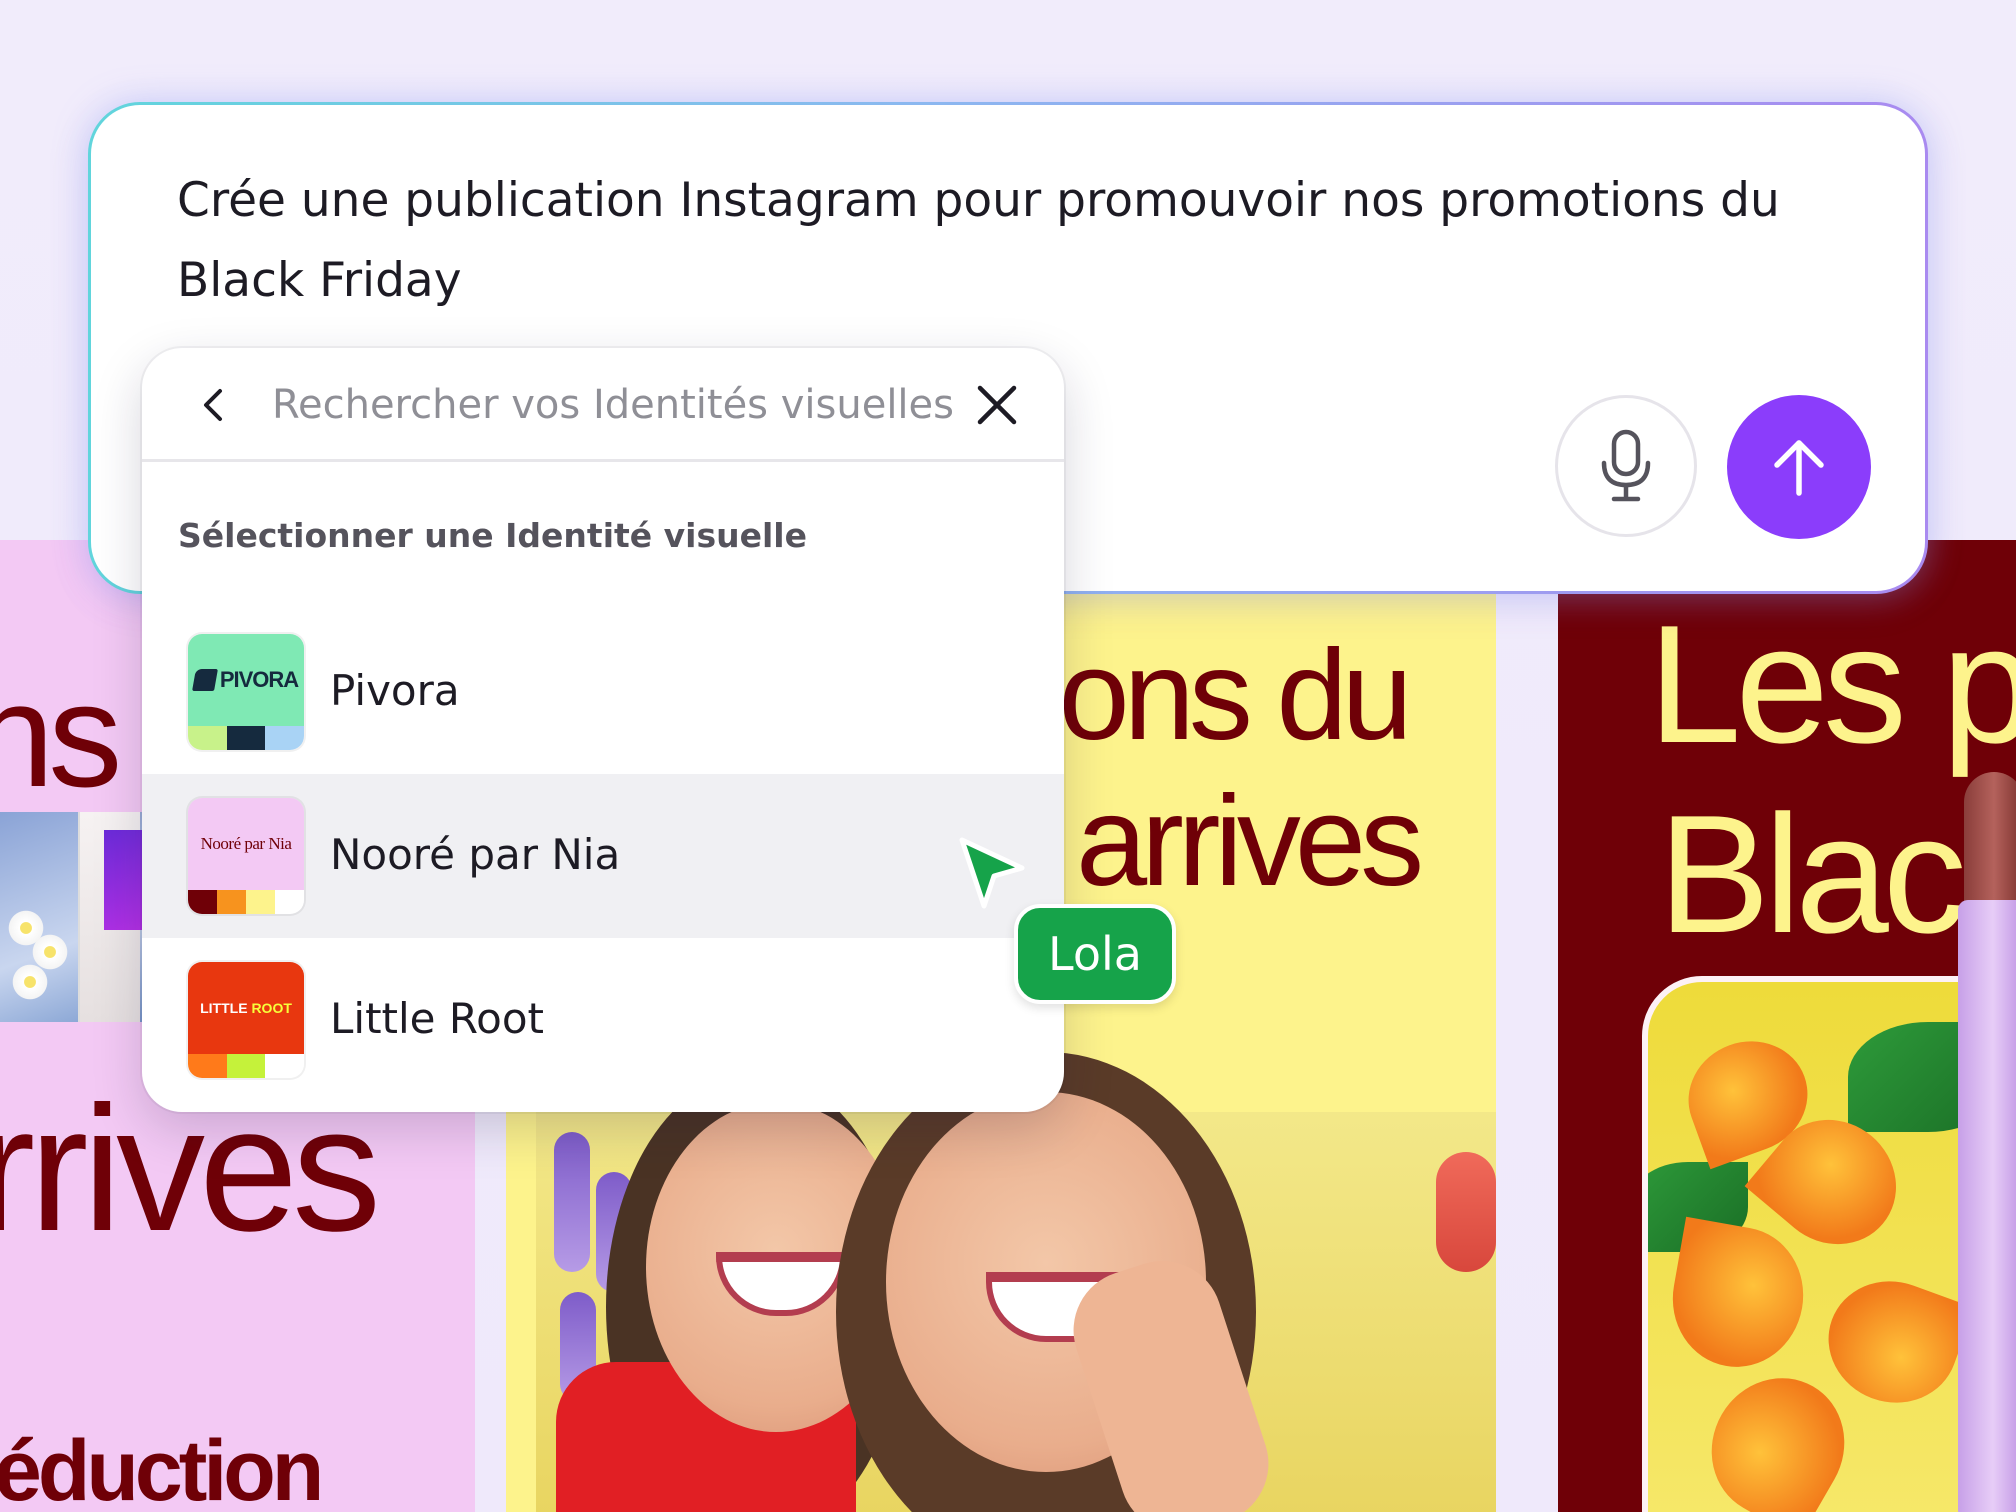 This screenshot has width=2016, height=1512. I want to click on arrow-up-icon, so click(1799, 468).